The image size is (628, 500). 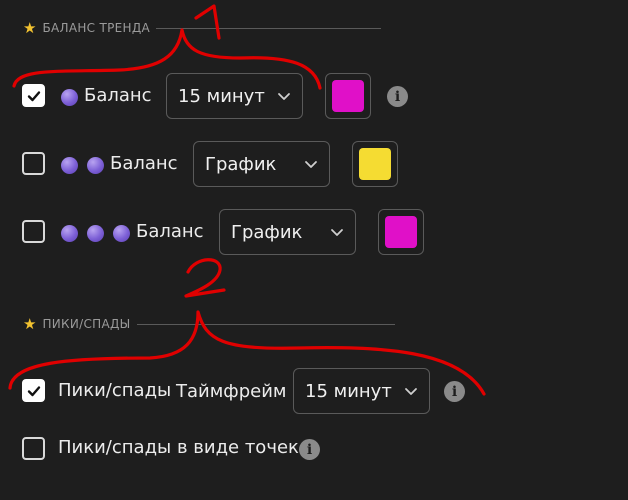 I want to click on select-balance-1-timeframe: 15 минут, so click(x=234, y=96).